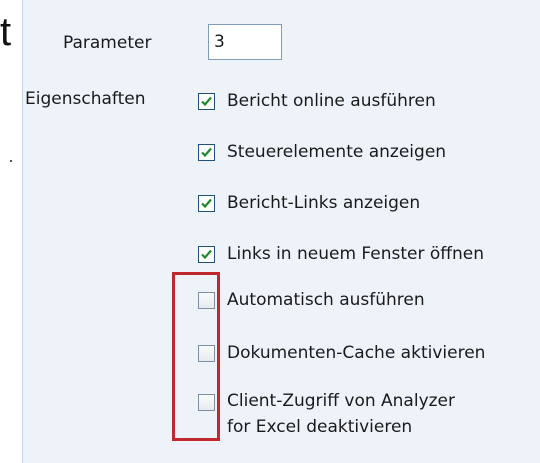  I want to click on checkbox-open-links-new-window, so click(206, 254).